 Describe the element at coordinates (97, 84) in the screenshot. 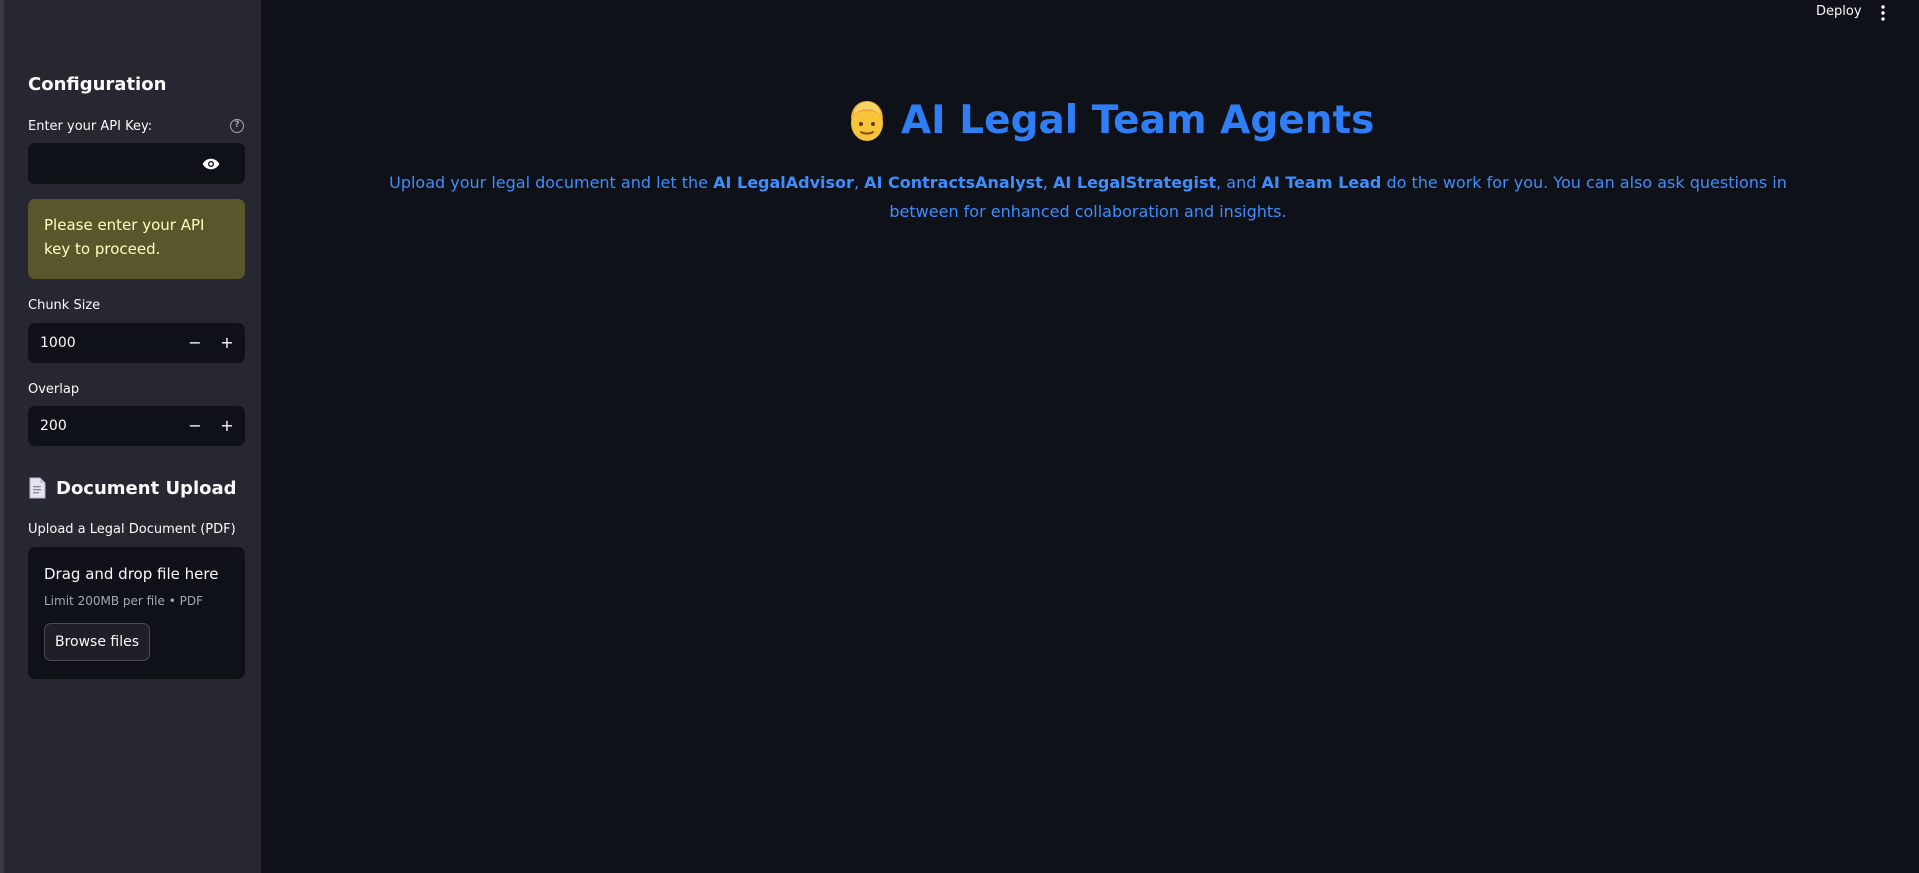

I see `sidebar-title: Configuration` at that location.